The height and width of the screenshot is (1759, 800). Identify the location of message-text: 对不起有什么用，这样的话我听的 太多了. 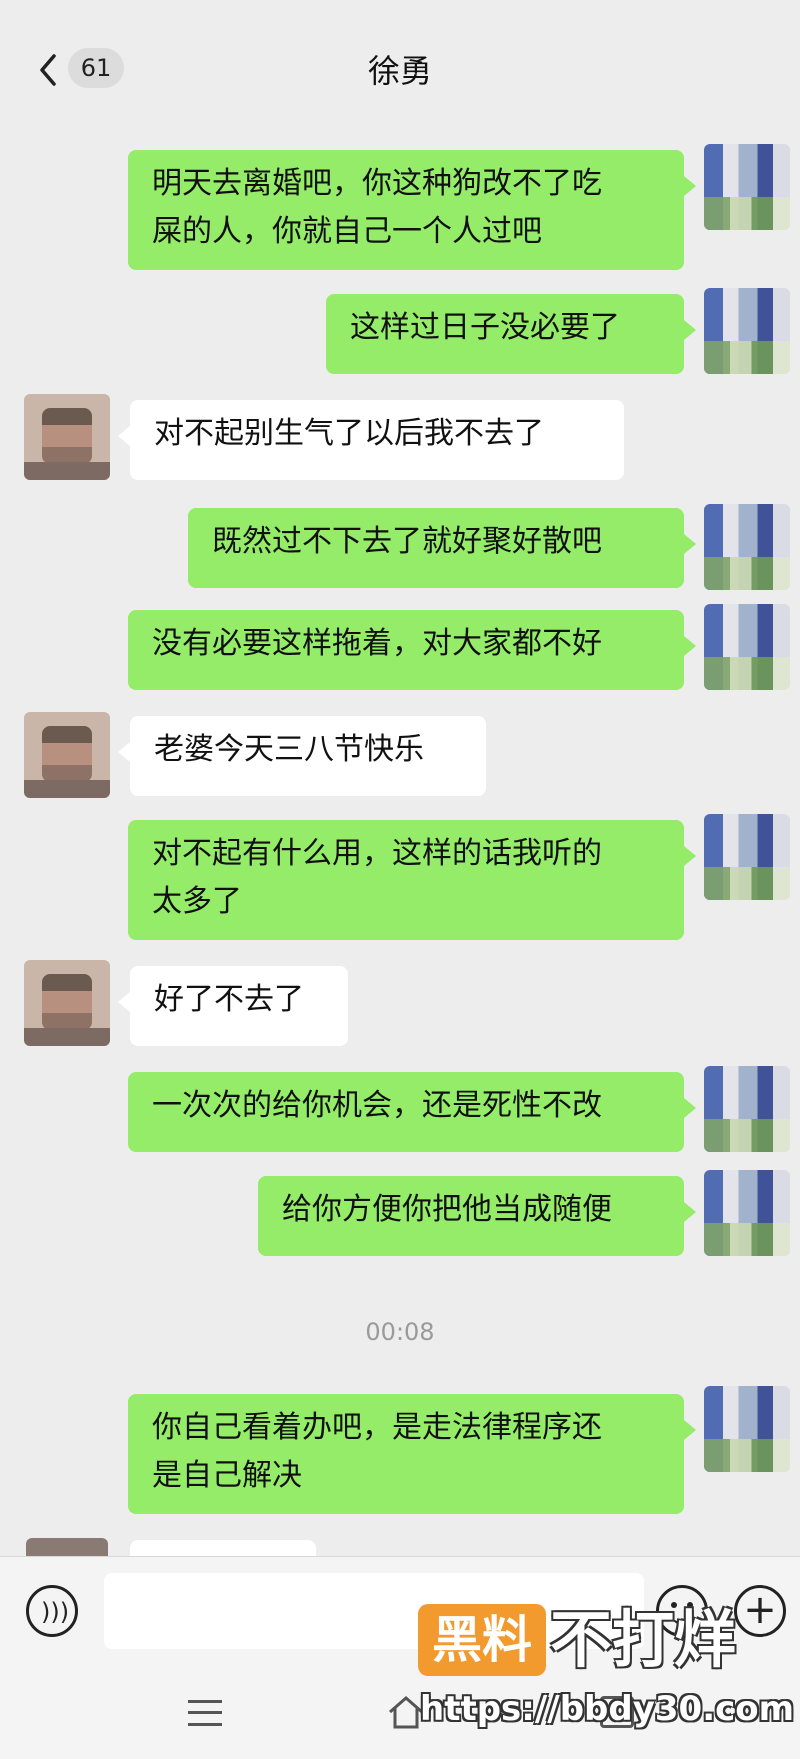
(377, 877).